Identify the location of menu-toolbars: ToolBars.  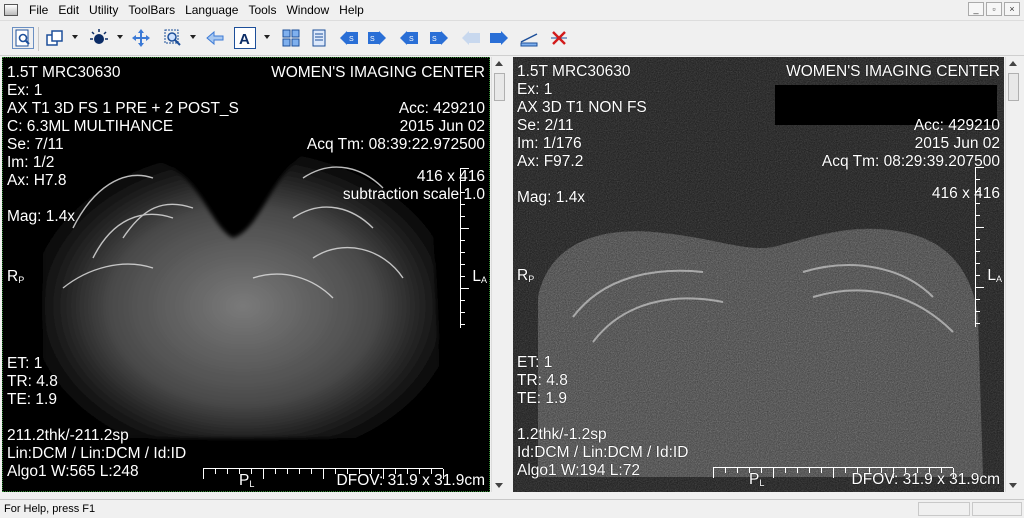
(151, 10).